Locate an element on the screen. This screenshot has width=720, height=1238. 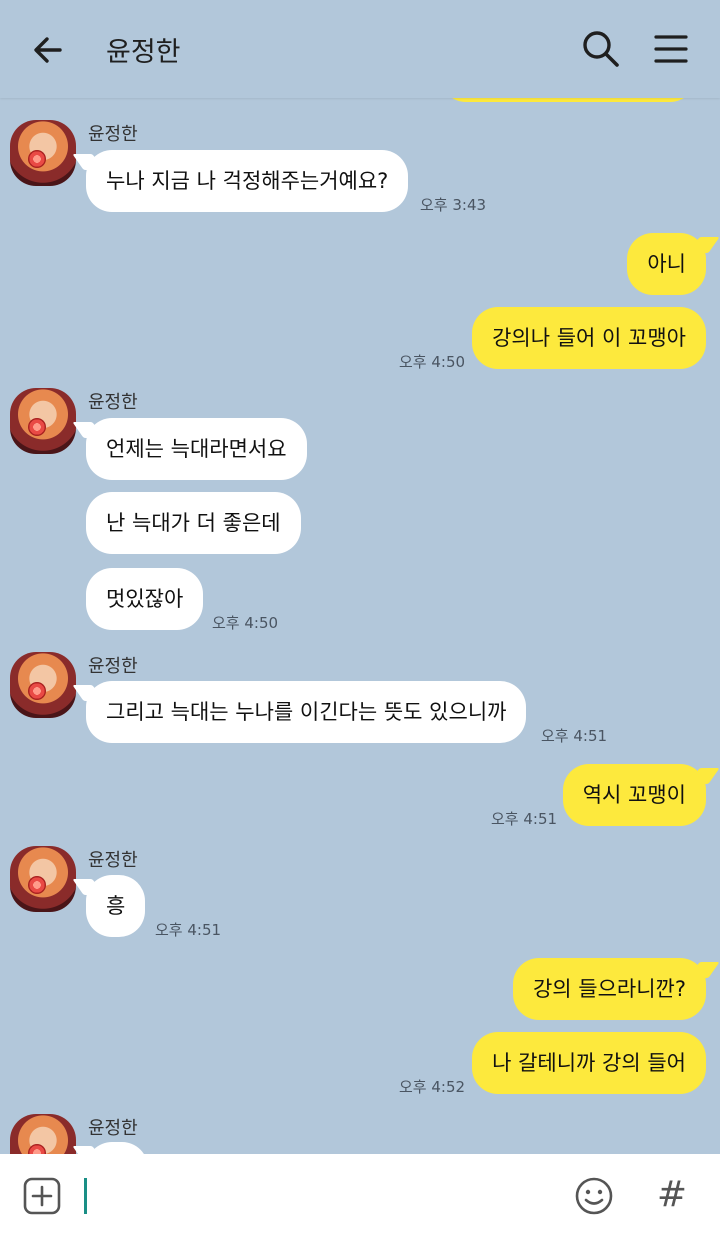
message-bubble-incoming: 그리고 늑대는 누나를 이긴다는 뜻도 있으니까 is located at coordinates (306, 712).